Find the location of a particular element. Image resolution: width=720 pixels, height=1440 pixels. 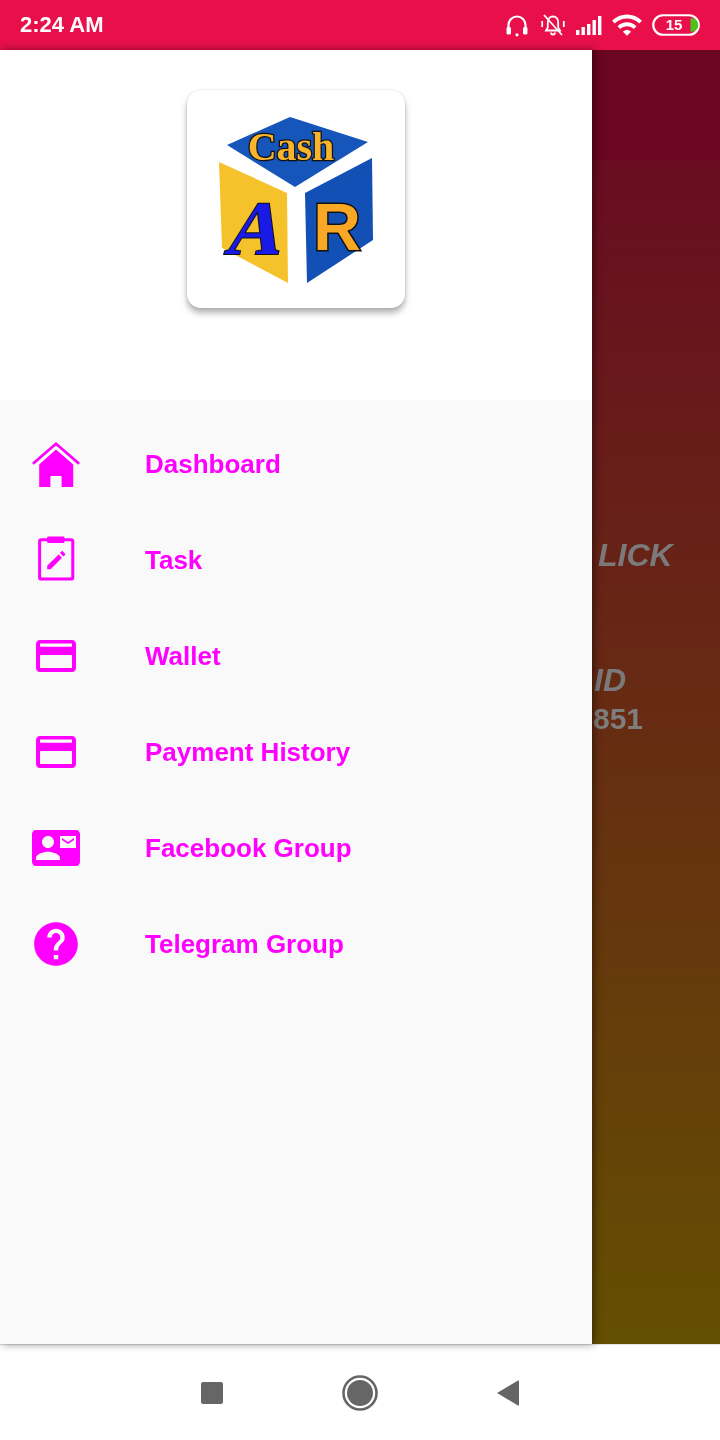

menu-item: Payment History is located at coordinates (191, 752).